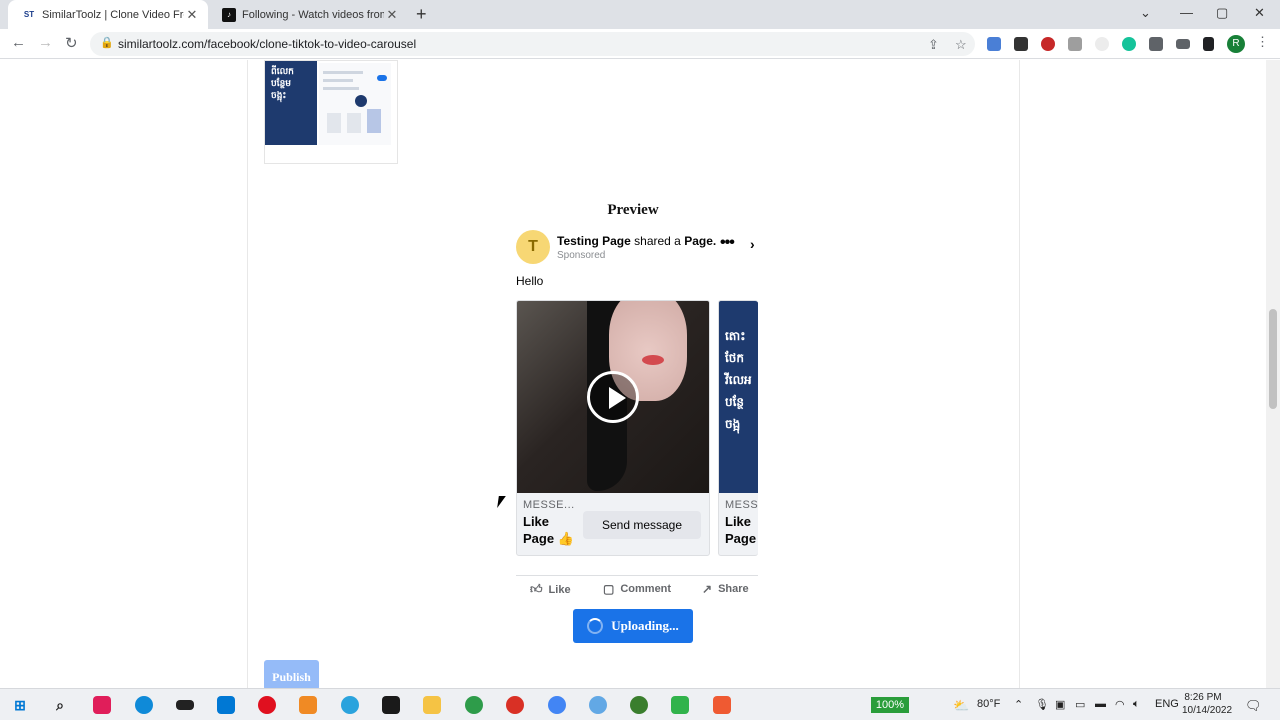 Image resolution: width=1280 pixels, height=720 pixels. I want to click on post-message: Hello, so click(530, 281).